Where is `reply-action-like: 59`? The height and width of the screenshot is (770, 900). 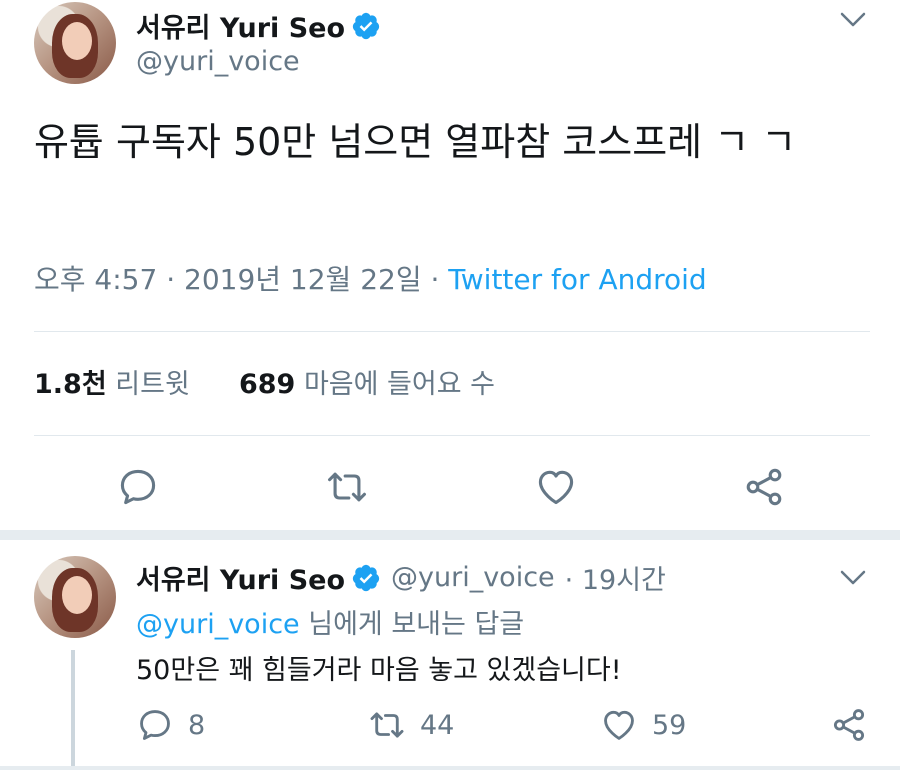
reply-action-like: 59 is located at coordinates (643, 725).